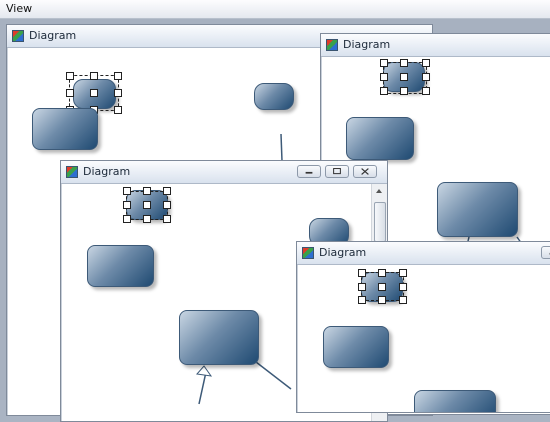 The width and height of the screenshot is (550, 422). I want to click on scroll-thumb, so click(380, 222).